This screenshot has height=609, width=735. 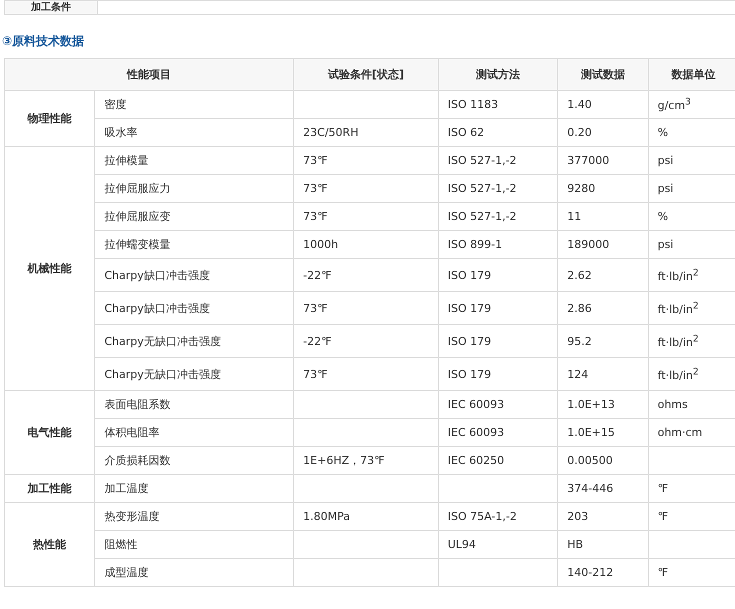 I want to click on table-cell: 拉伸屈服应变, so click(x=194, y=216).